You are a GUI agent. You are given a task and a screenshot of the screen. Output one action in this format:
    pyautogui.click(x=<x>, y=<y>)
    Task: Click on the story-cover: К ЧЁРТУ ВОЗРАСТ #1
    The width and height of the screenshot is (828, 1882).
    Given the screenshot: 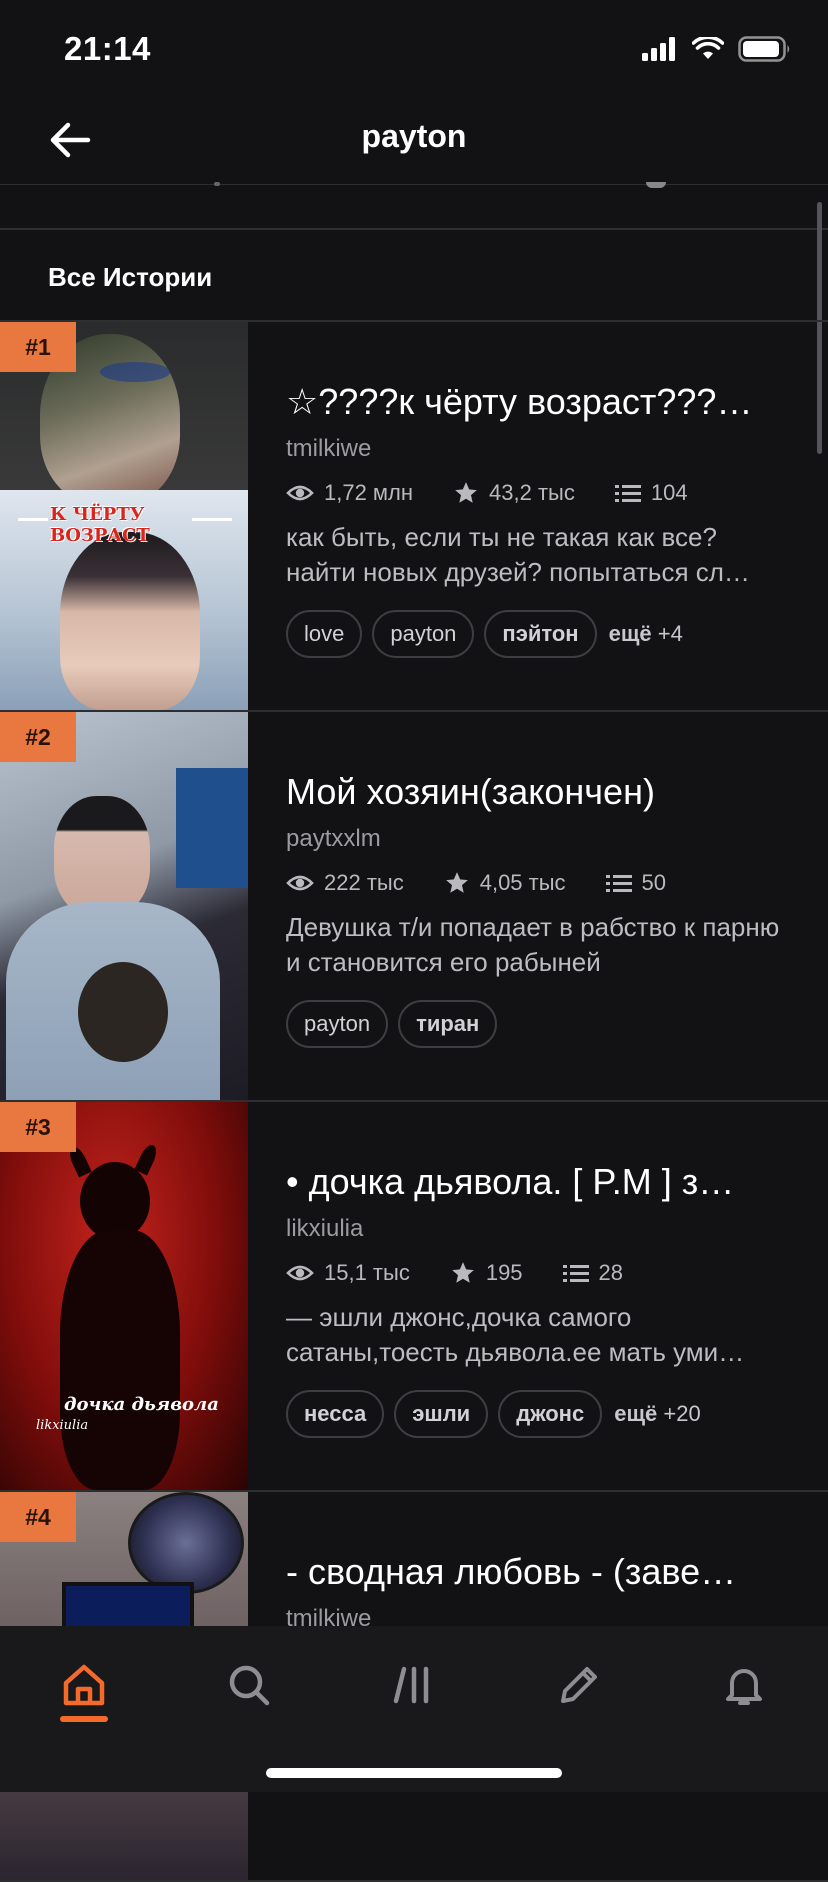 What is the action you would take?
    pyautogui.click(x=124, y=516)
    